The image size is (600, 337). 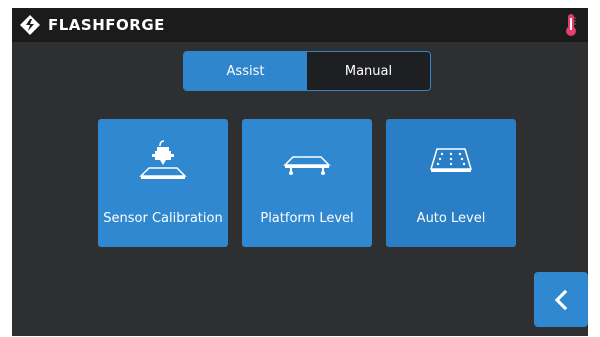 What do you see at coordinates (30, 25) in the screenshot?
I see `flashforge-logo-icon` at bounding box center [30, 25].